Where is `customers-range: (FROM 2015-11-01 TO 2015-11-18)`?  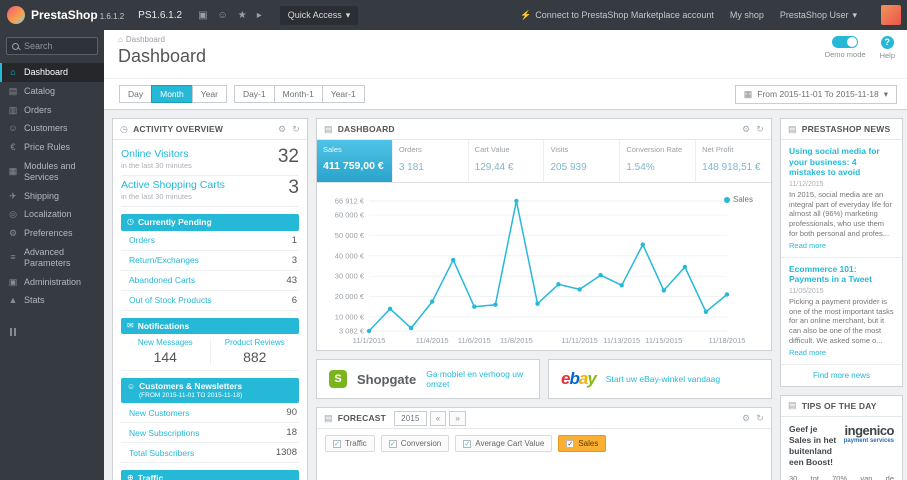 customers-range: (FROM 2015-11-01 TO 2015-11-18) is located at coordinates (191, 395).